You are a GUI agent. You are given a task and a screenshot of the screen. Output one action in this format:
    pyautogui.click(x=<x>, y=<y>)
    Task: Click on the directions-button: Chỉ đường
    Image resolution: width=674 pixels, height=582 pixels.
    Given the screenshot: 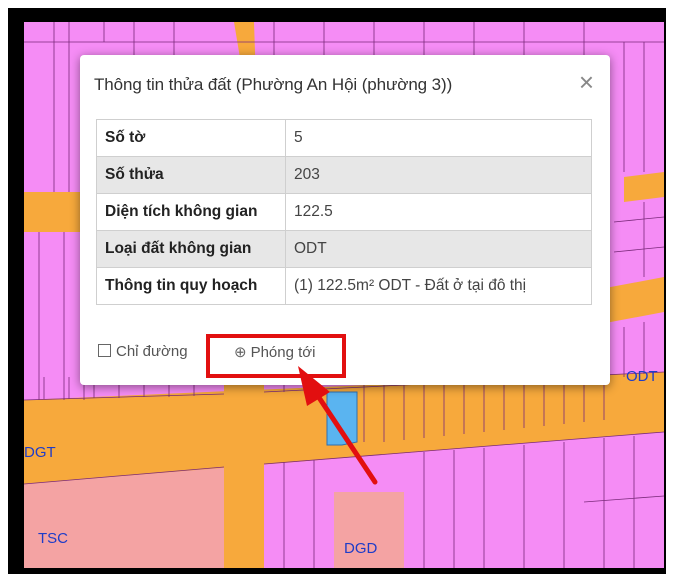 What is the action you would take?
    pyautogui.click(x=143, y=351)
    